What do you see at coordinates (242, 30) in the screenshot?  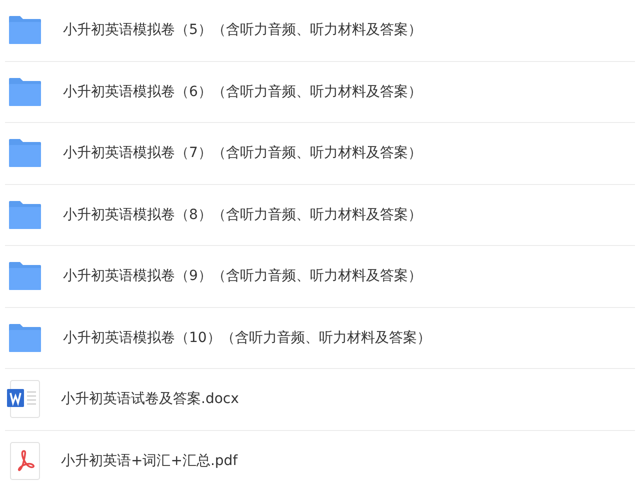 I see `file-name: 小升初英语模拟卷（5）（含听力音频、听力材料及答案）` at bounding box center [242, 30].